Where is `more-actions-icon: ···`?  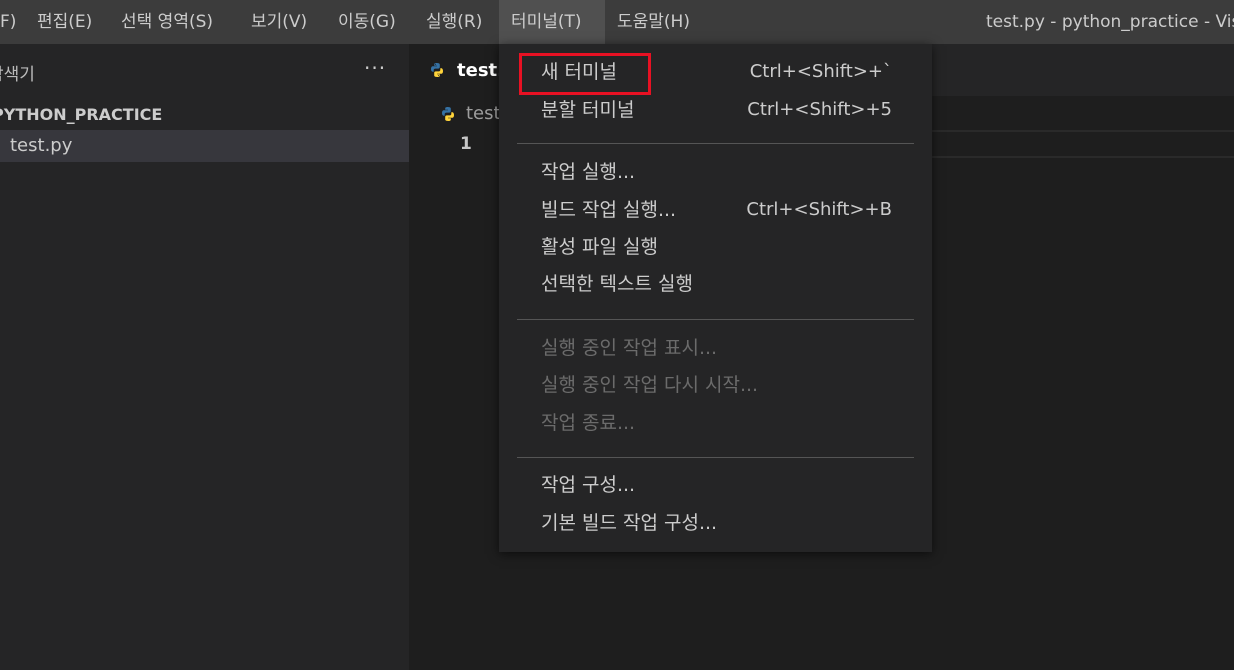 more-actions-icon: ··· is located at coordinates (375, 68).